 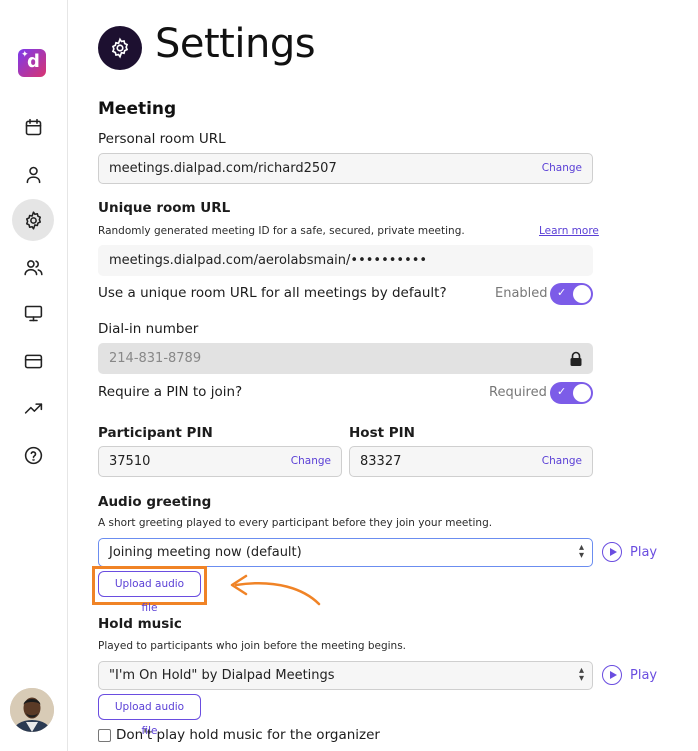 What do you see at coordinates (220, 461) in the screenshot?
I see `participant-pin-field: 37510 Change` at bounding box center [220, 461].